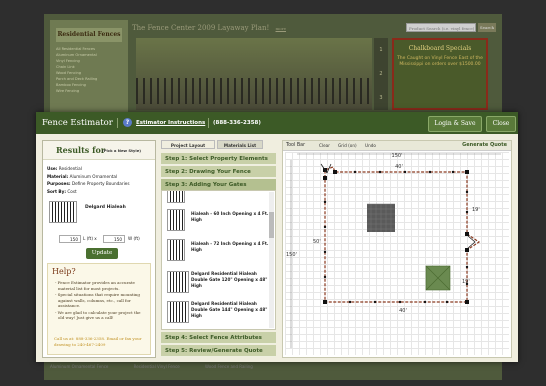 This screenshot has width=546, height=386. I want to click on segment-right-lower-label: 19', so click(466, 282).